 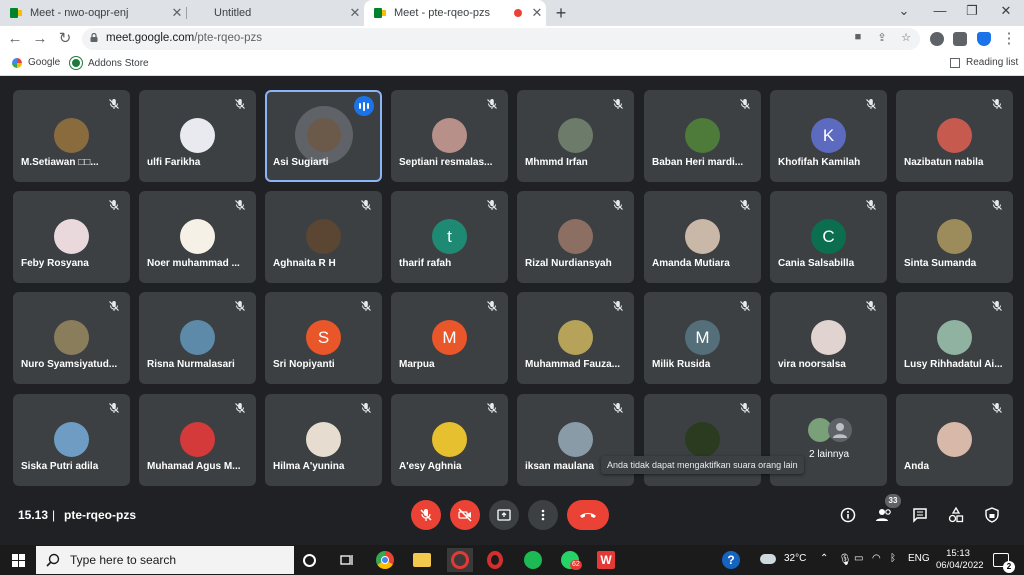 What do you see at coordinates (501, 39) in the screenshot?
I see `address-bar: meet.google.com/pte-rqeo-pzs ■ ⇪ ☆` at bounding box center [501, 39].